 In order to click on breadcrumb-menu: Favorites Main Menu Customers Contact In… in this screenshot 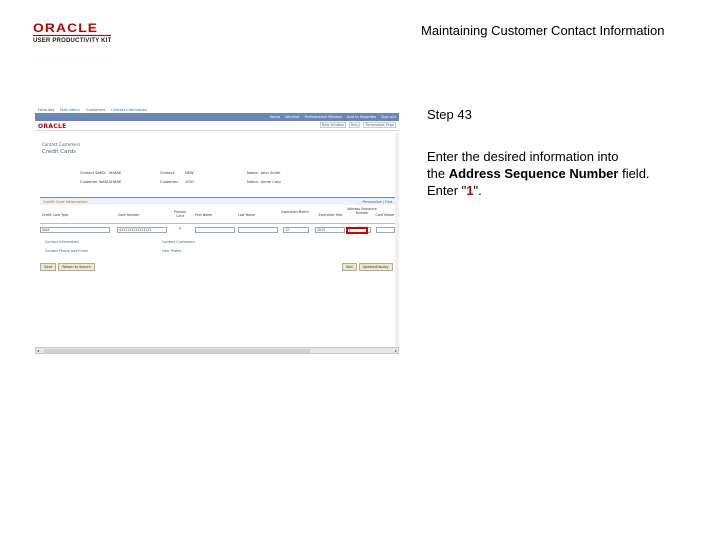, I will do `click(217, 109)`.